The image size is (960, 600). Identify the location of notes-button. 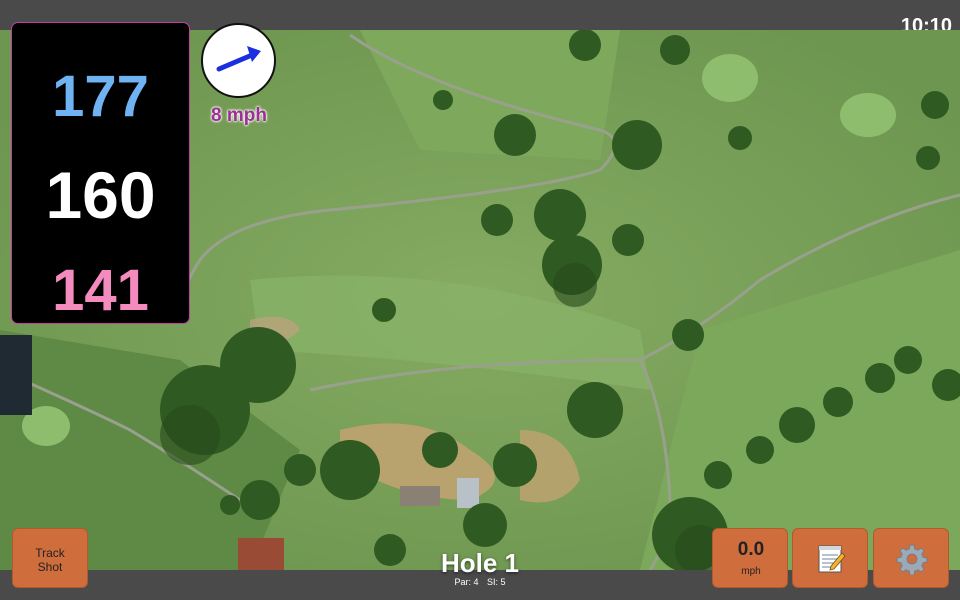
(830, 558).